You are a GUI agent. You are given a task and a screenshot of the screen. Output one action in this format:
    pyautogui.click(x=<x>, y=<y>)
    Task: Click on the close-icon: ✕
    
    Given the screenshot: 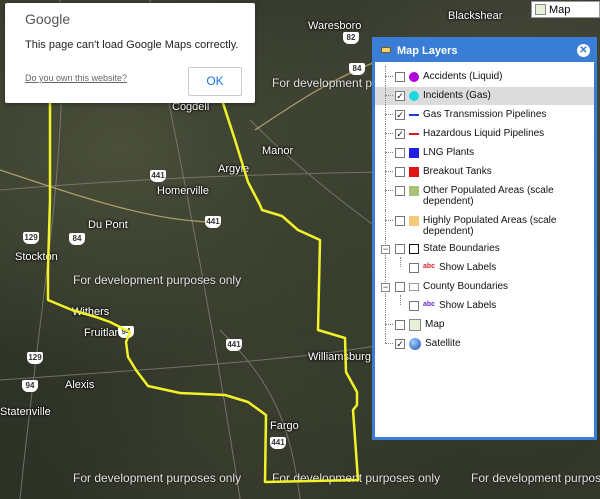 What is the action you would take?
    pyautogui.click(x=583, y=50)
    